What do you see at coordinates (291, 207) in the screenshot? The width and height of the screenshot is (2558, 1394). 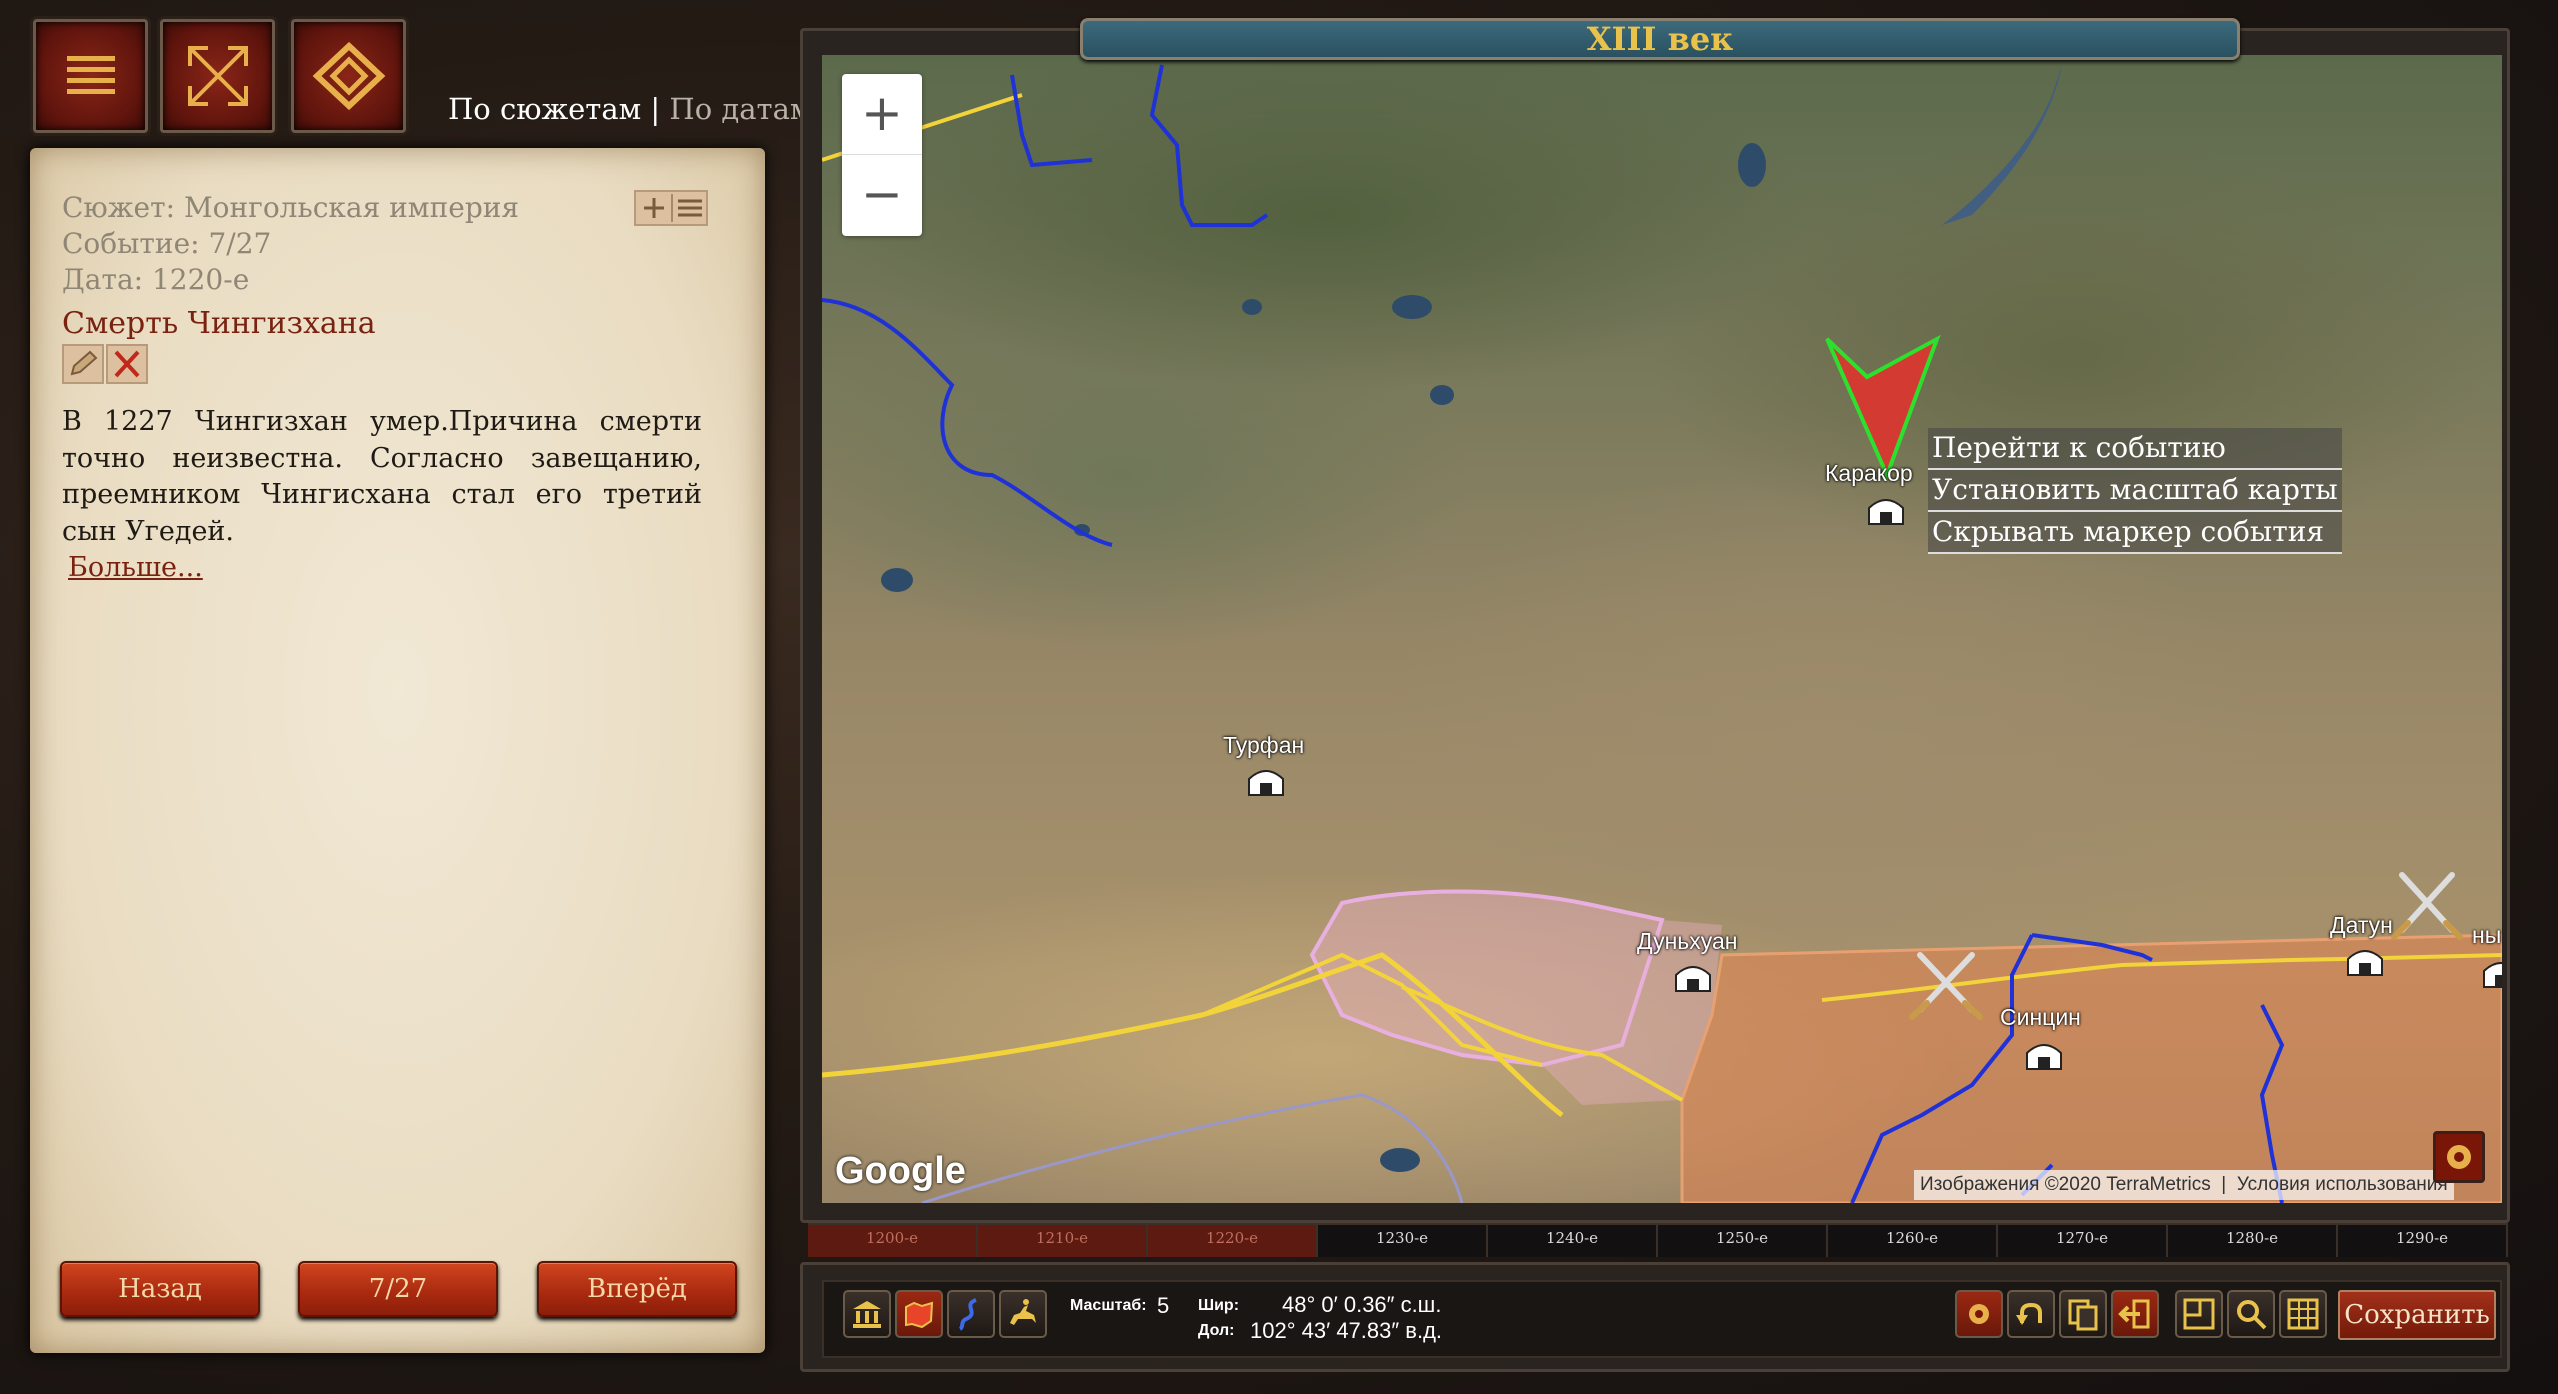 I see `plot-label: Сюжет: Монгольская империя` at bounding box center [291, 207].